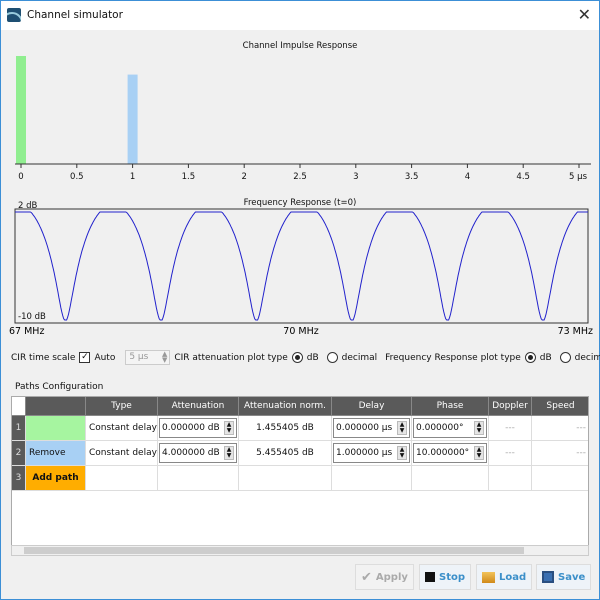 The height and width of the screenshot is (600, 600). Describe the element at coordinates (300, 478) in the screenshot. I see `table-row: 3 Add path` at that location.